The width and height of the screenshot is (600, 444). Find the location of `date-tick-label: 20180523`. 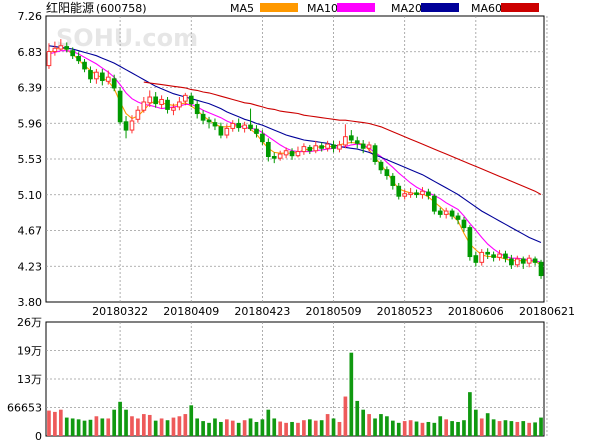

date-tick-label: 20180523 is located at coordinates (405, 311).